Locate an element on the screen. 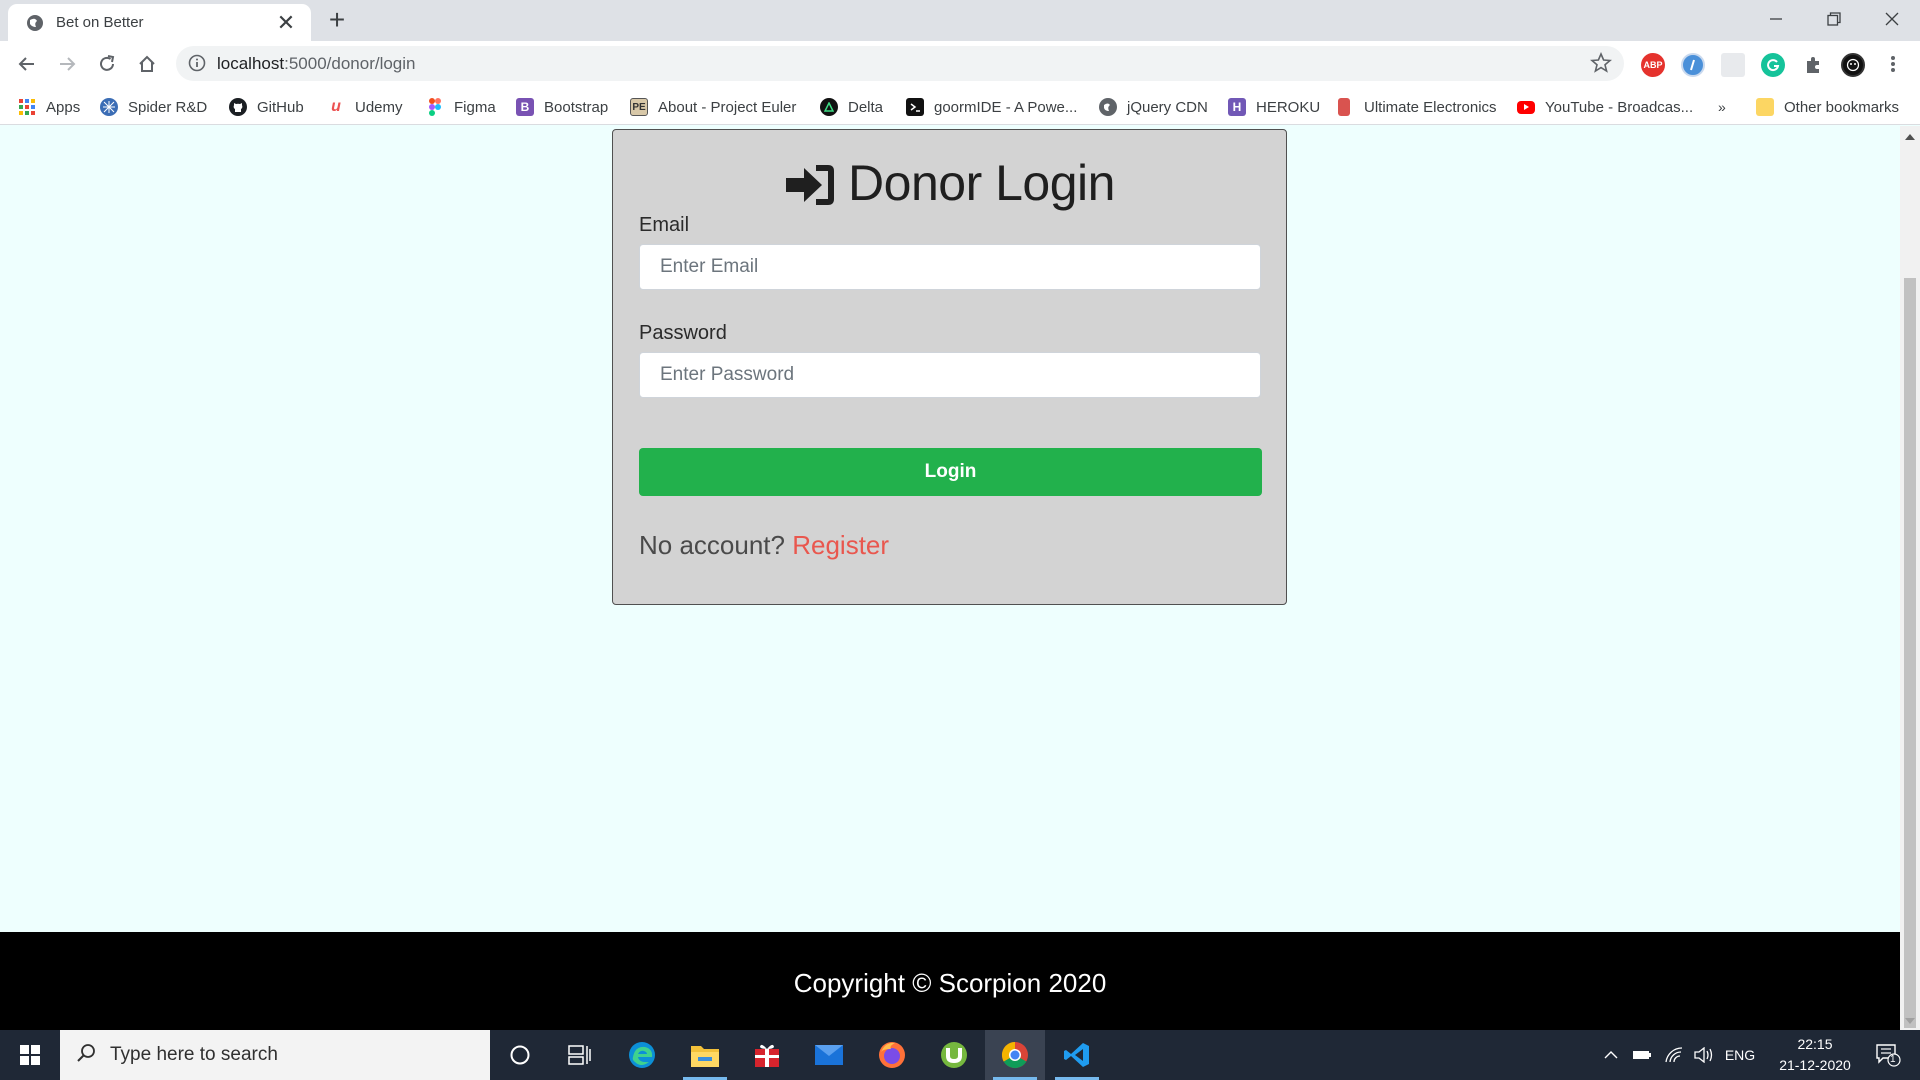  bootstrap-icon: B is located at coordinates (525, 107).